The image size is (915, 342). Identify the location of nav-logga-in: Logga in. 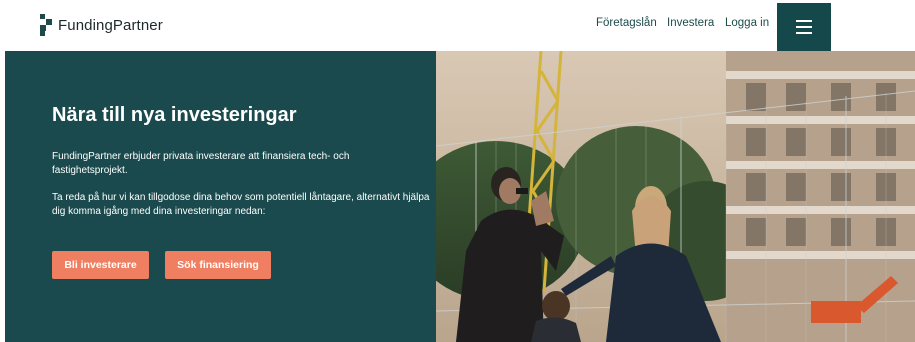
(747, 23).